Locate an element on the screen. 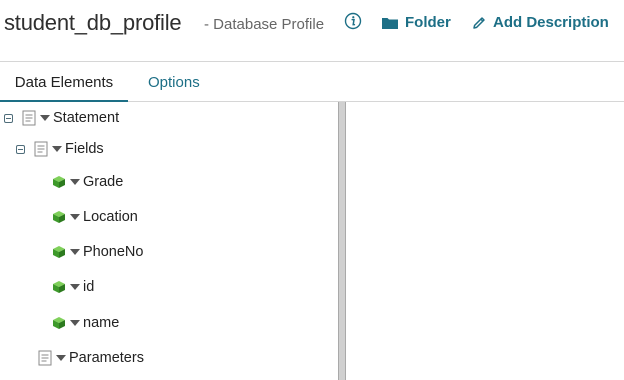  pane-splitter is located at coordinates (342, 241).